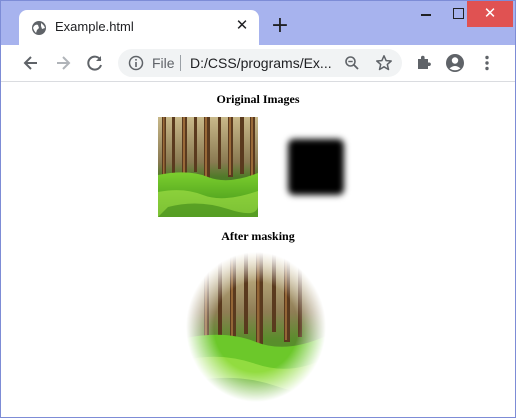 This screenshot has height=418, width=516. Describe the element at coordinates (258, 99) in the screenshot. I see `heading-original-images: Original Images` at that location.